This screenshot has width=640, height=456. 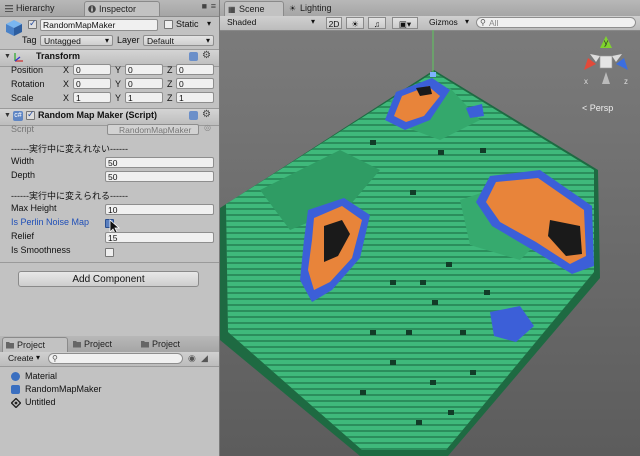 What do you see at coordinates (195, 97) in the screenshot?
I see `scale-z-field: 1` at bounding box center [195, 97].